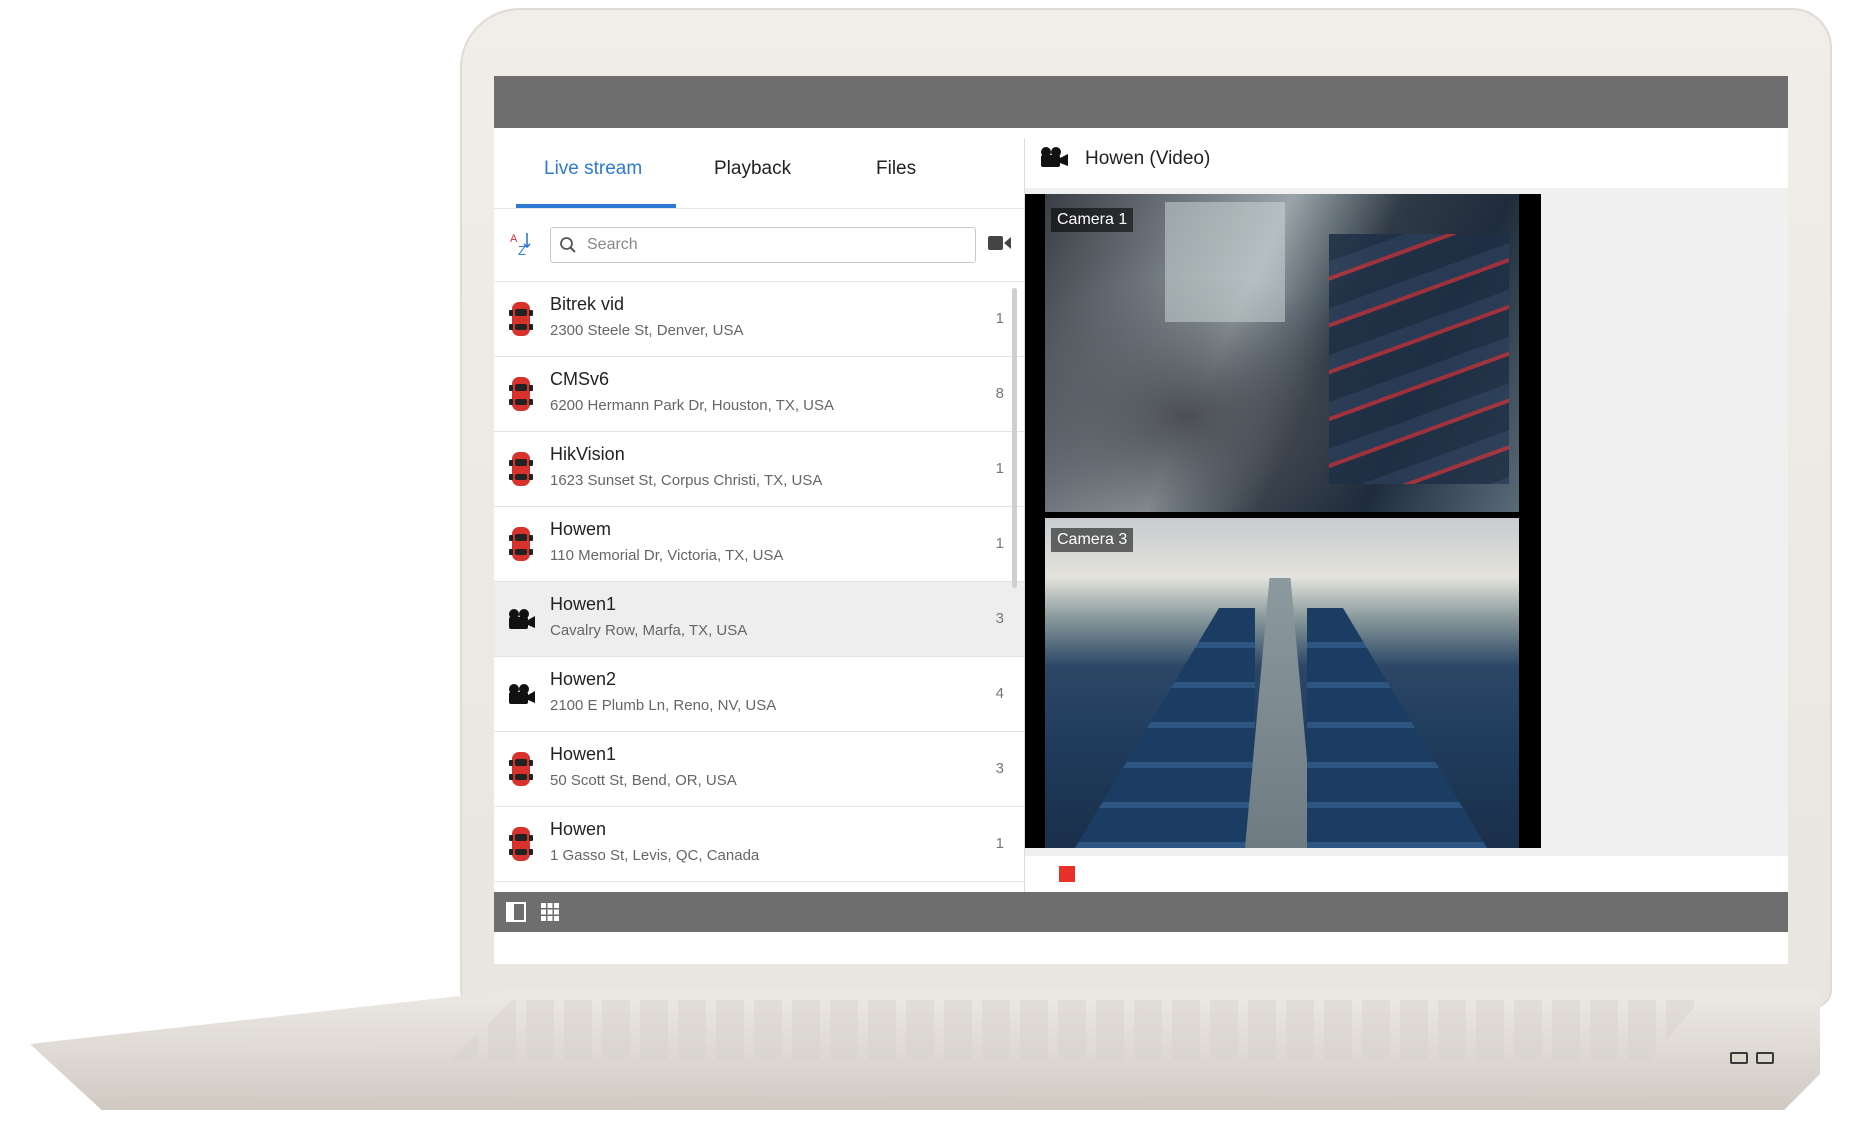 This screenshot has width=1852, height=1147. What do you see at coordinates (692, 405) in the screenshot?
I see `unit-address: 6200 Hermann Park Dr, Houston, TX, USA` at bounding box center [692, 405].